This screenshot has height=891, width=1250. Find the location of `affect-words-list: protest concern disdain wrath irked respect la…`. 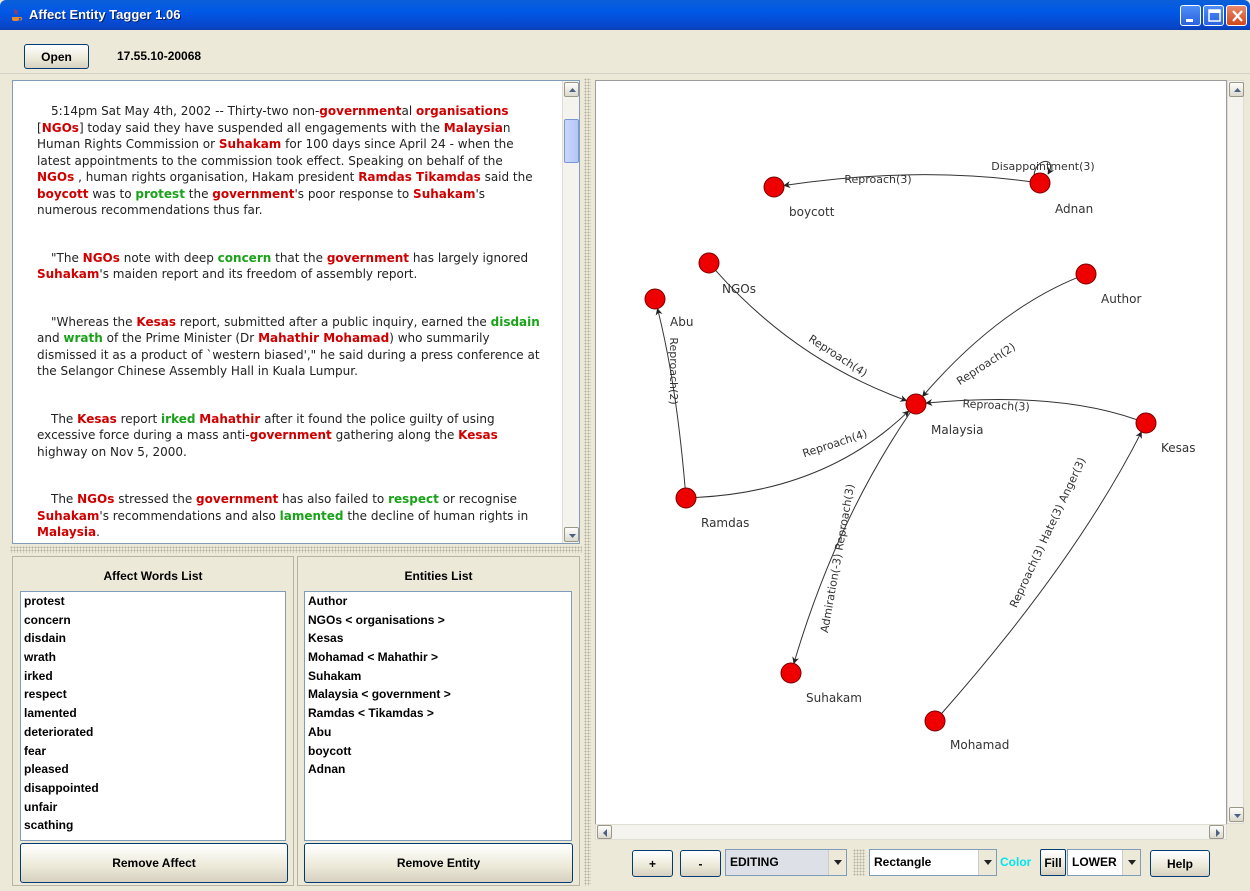

affect-words-list: protest concern disdain wrath irked respect la… is located at coordinates (153, 716).